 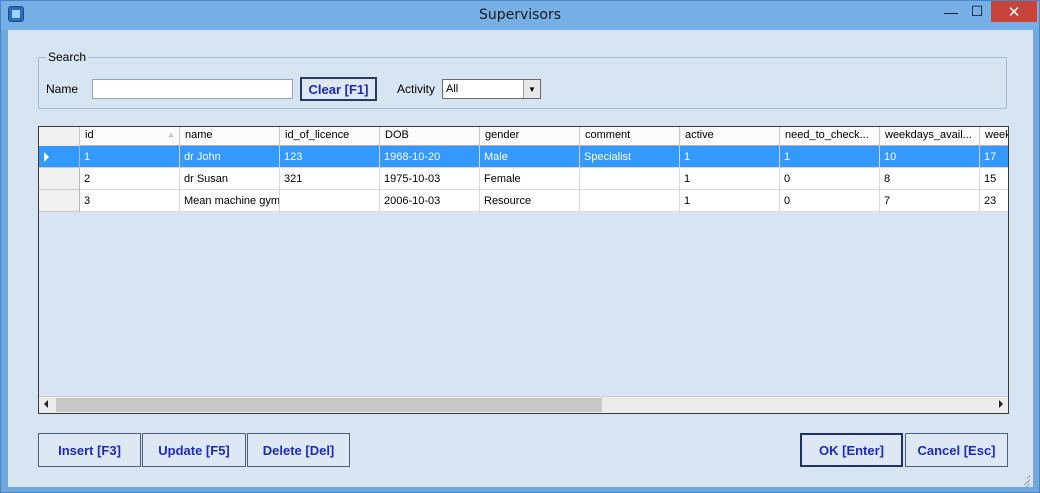 I want to click on column-header: comment, so click(x=630, y=136).